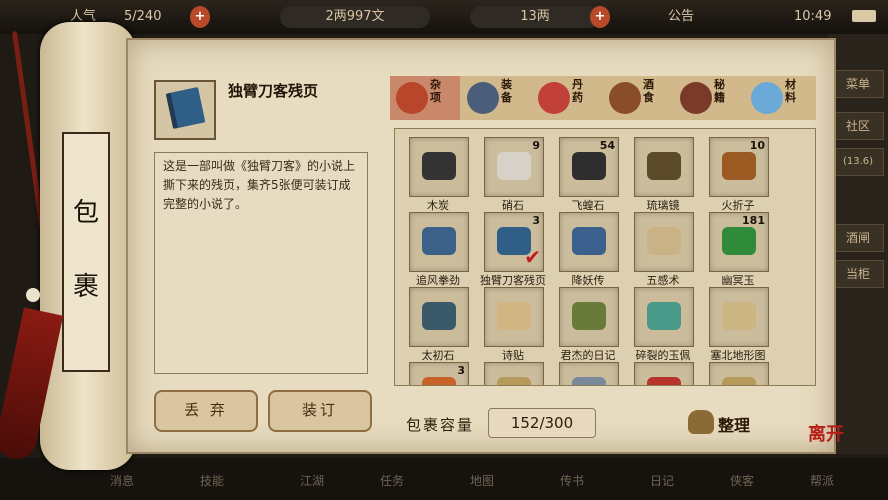 The image size is (888, 500). I want to click on battery-icon, so click(864, 16).